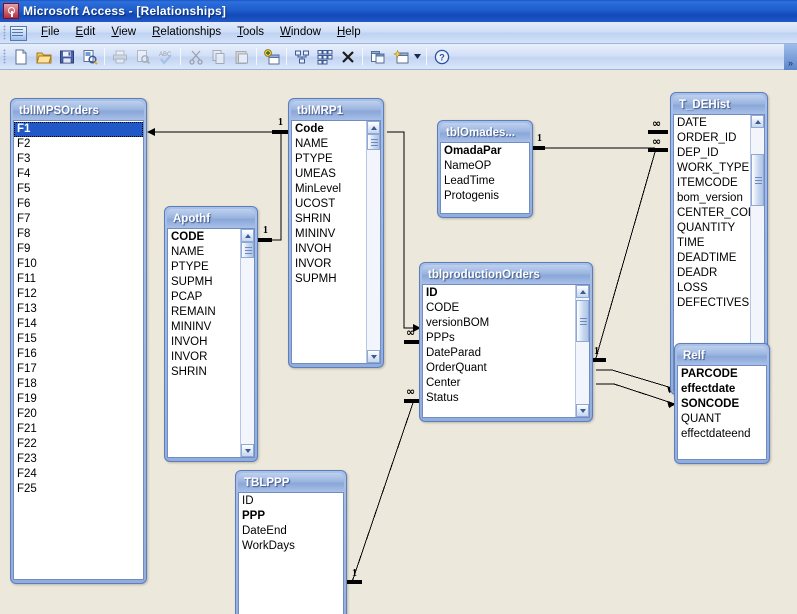  I want to click on field-tblIMPSOrders-F15: F15, so click(78, 339).